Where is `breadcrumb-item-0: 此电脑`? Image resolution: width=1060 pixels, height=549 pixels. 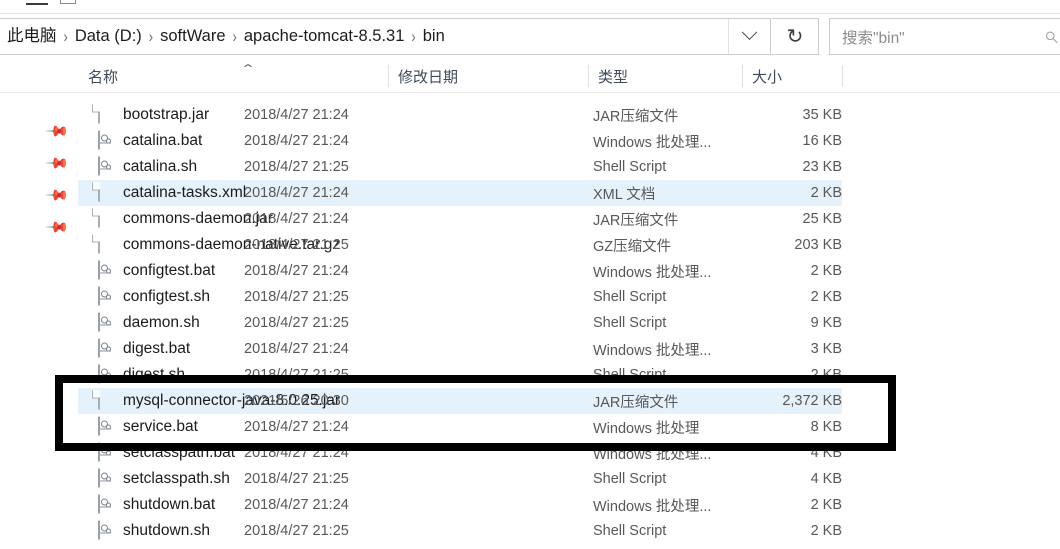
breadcrumb-item-0: 此电脑 is located at coordinates (32, 36).